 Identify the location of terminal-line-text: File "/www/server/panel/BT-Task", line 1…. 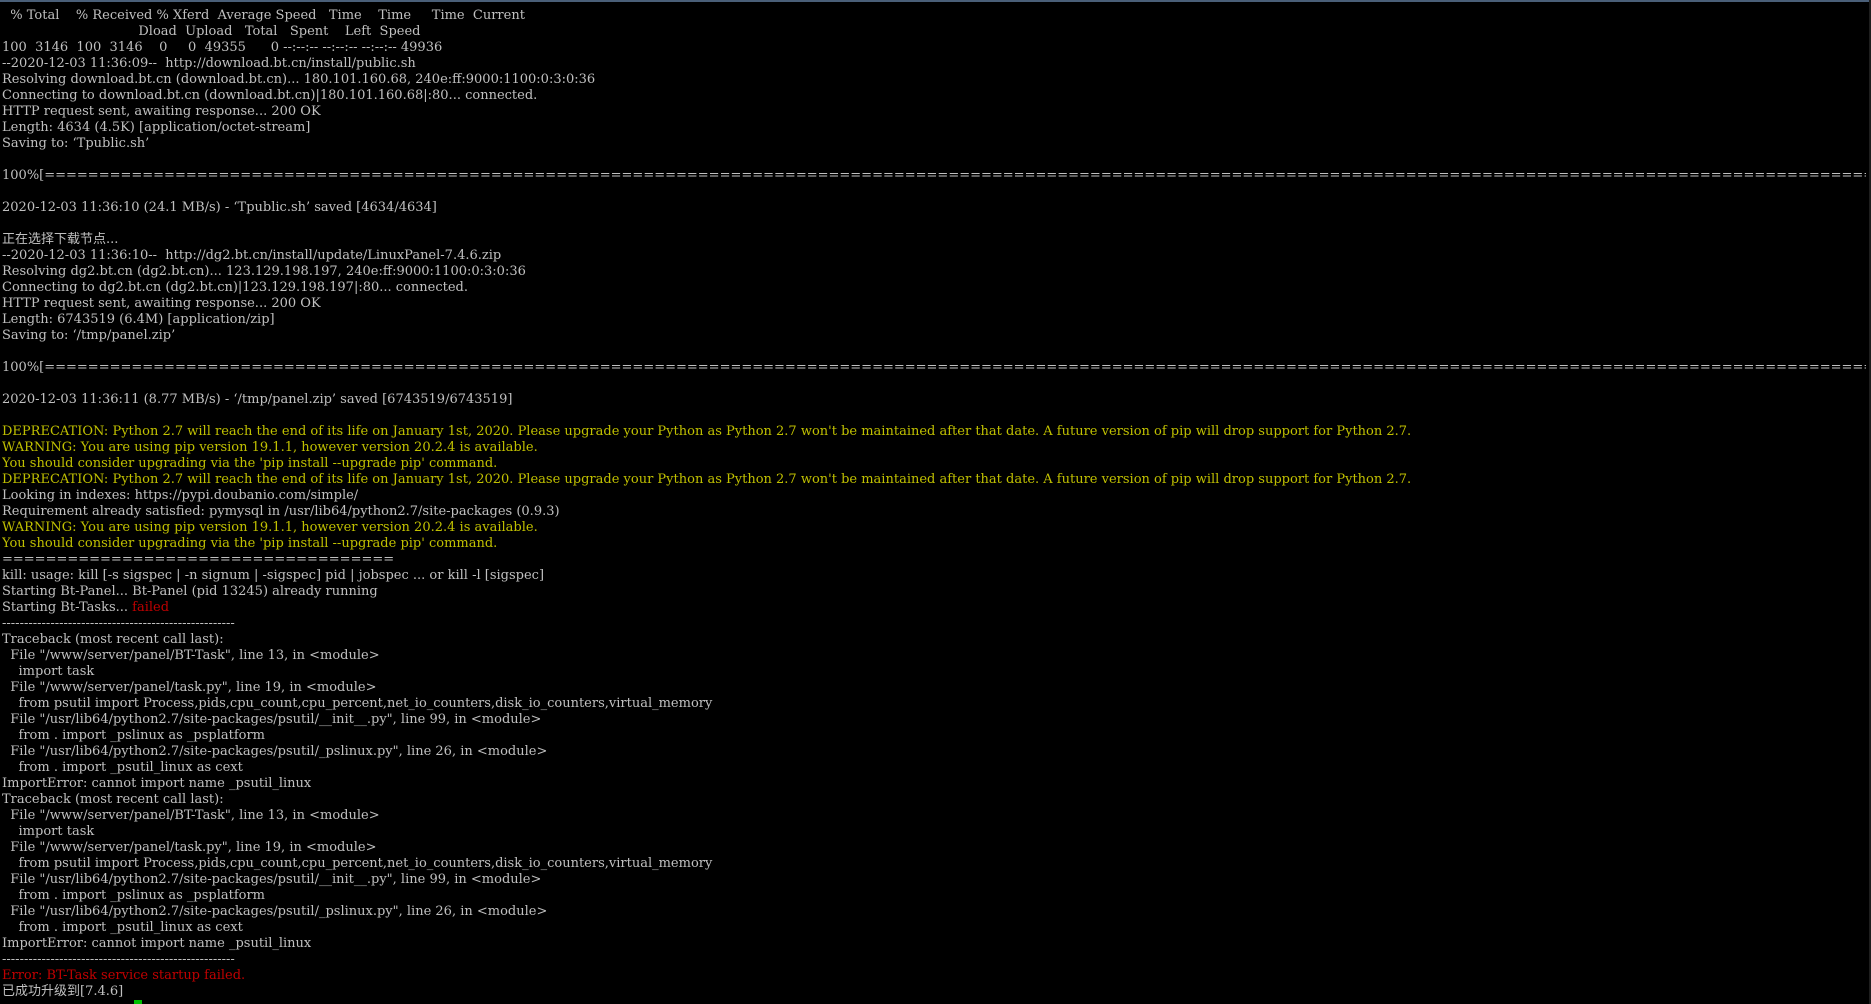
(191, 655).